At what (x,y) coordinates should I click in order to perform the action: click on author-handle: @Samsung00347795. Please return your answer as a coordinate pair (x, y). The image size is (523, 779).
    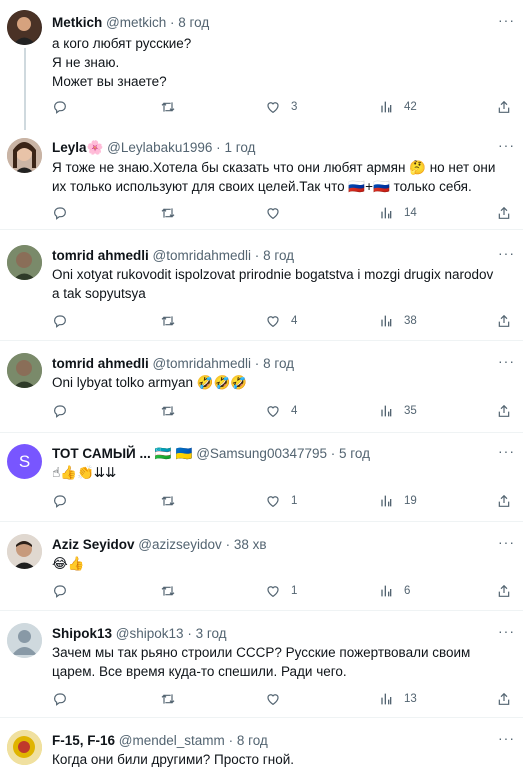
    Looking at the image, I should click on (261, 453).